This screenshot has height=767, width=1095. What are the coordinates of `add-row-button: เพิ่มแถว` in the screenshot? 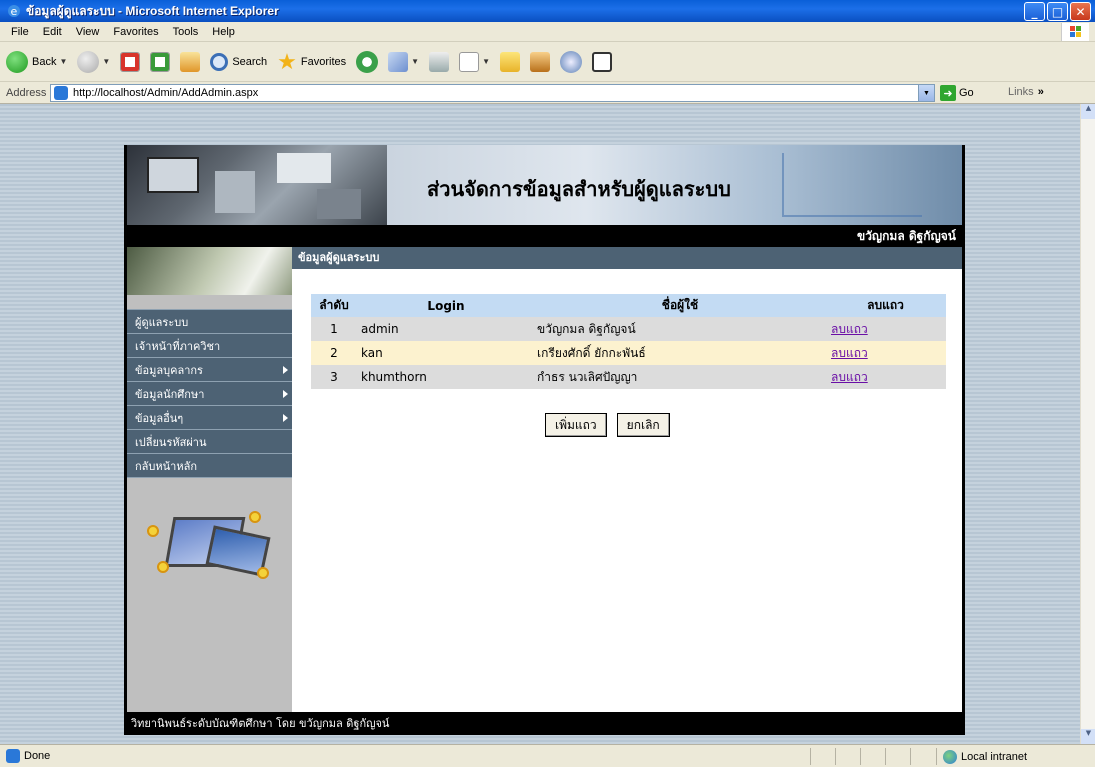 It's located at (576, 425).